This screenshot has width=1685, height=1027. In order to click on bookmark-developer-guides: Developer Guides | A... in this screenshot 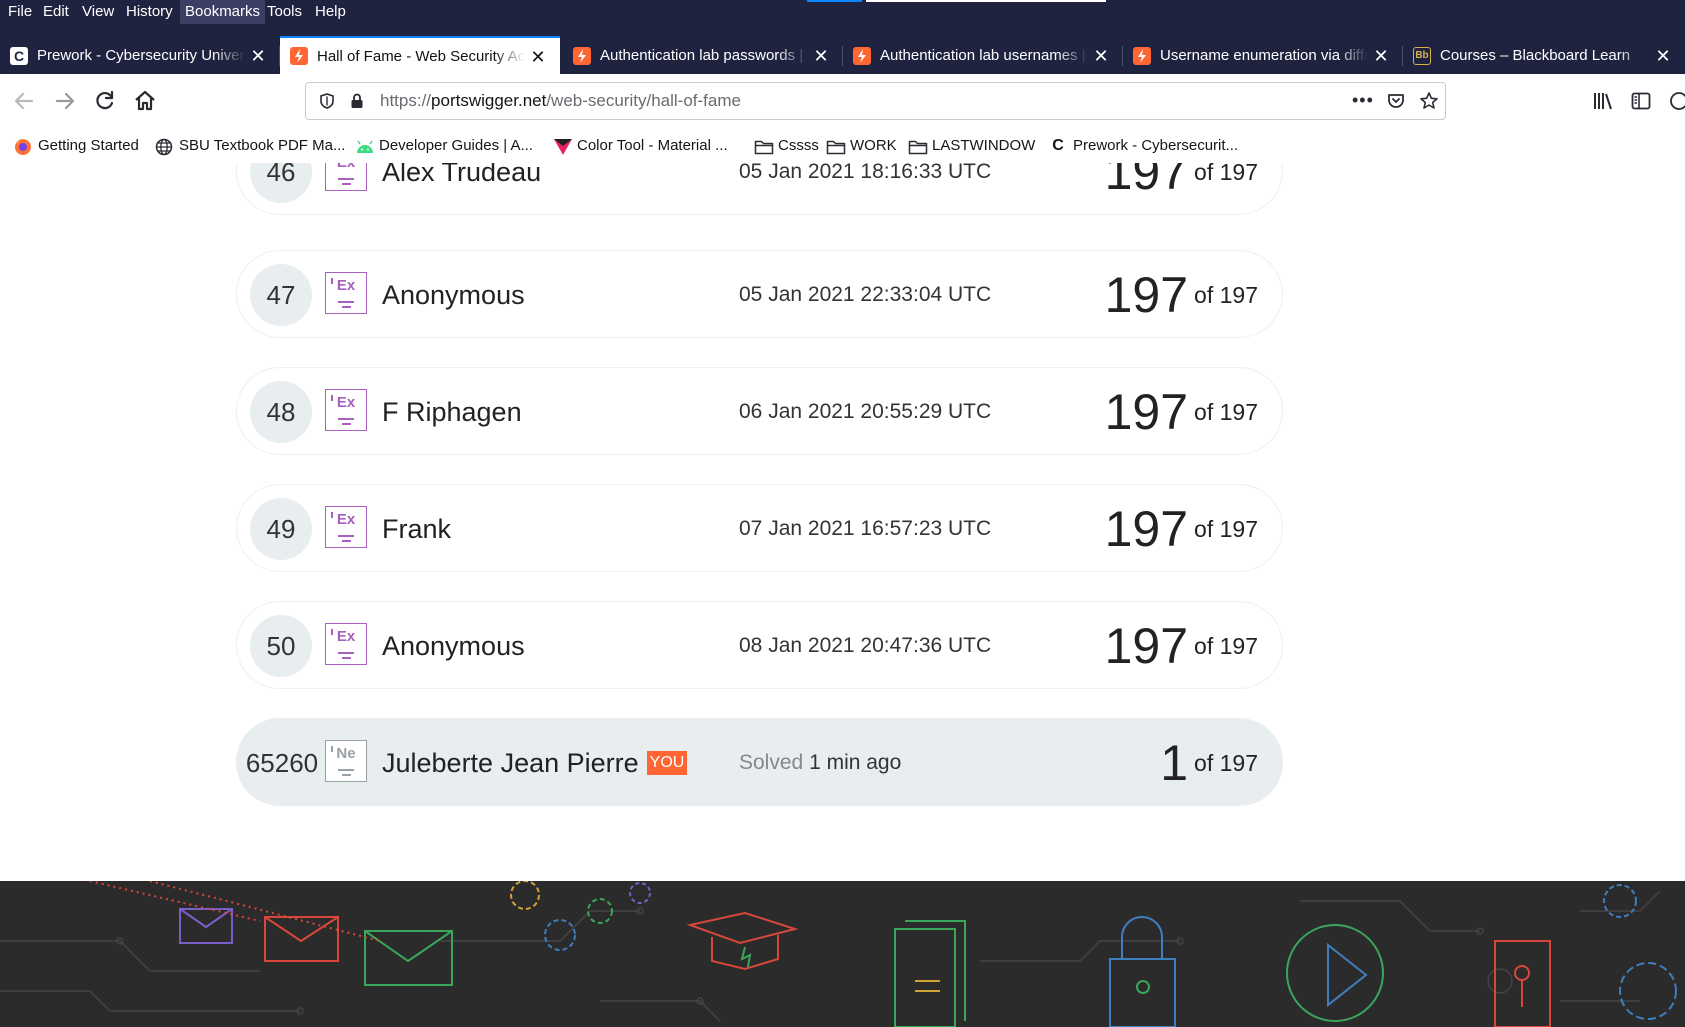, I will do `click(444, 146)`.